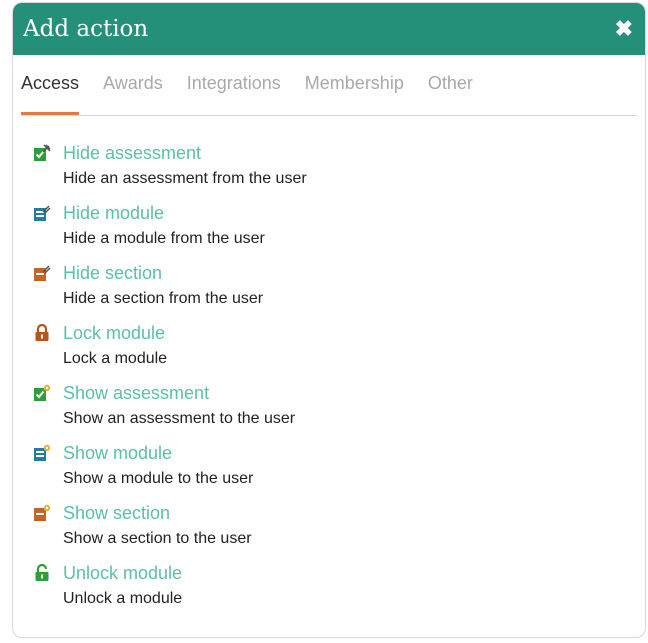 This screenshot has width=648, height=643. What do you see at coordinates (164, 238) in the screenshot?
I see `action-description: Hide a module from the user` at bounding box center [164, 238].